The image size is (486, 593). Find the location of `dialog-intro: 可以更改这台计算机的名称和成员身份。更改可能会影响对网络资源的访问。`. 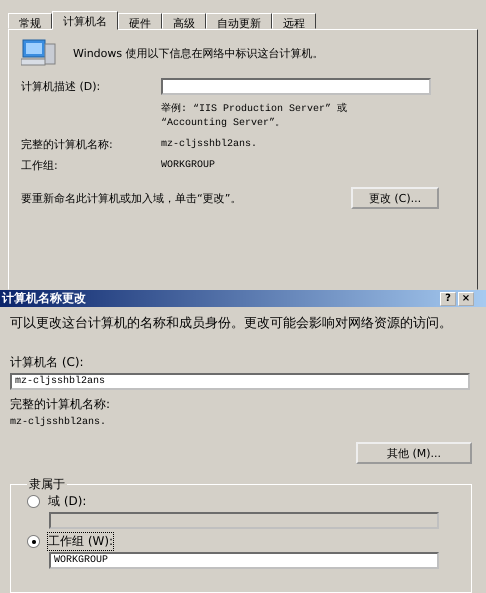

dialog-intro: 可以更改这台计算机的名称和成员身份。更改可能会影响对网络资源的访问。 is located at coordinates (231, 323).